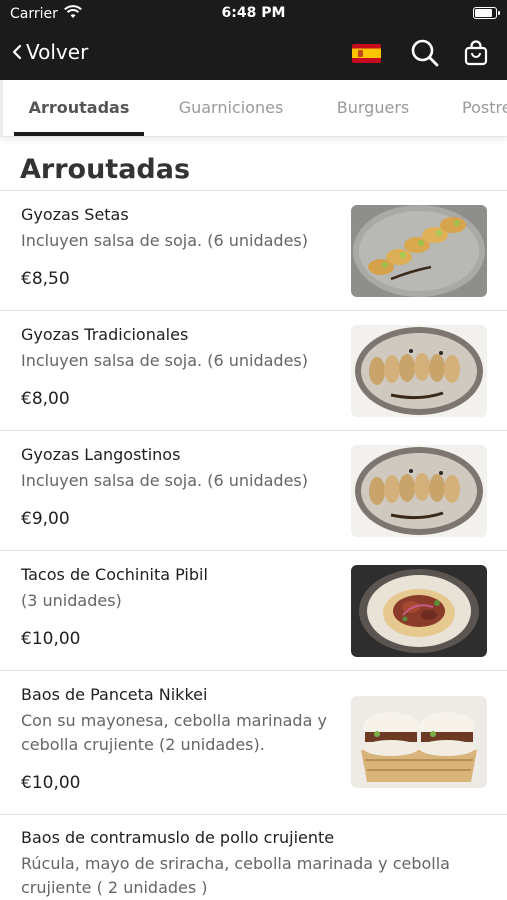  I want to click on tab-postres: Postres, so click(484, 108).